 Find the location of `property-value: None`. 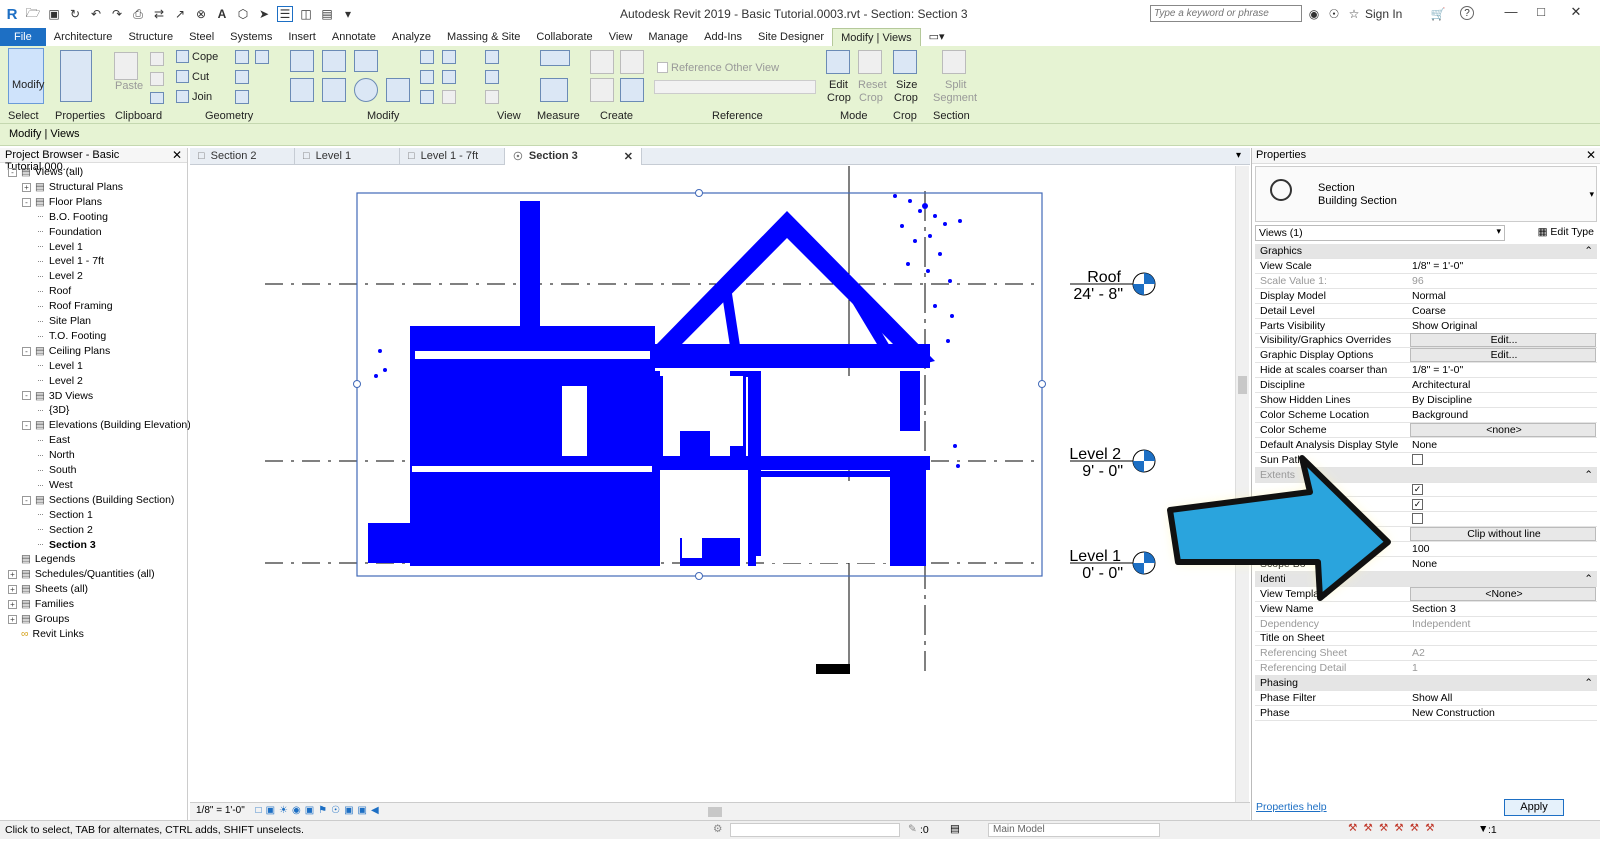

property-value: None is located at coordinates (1503, 565).